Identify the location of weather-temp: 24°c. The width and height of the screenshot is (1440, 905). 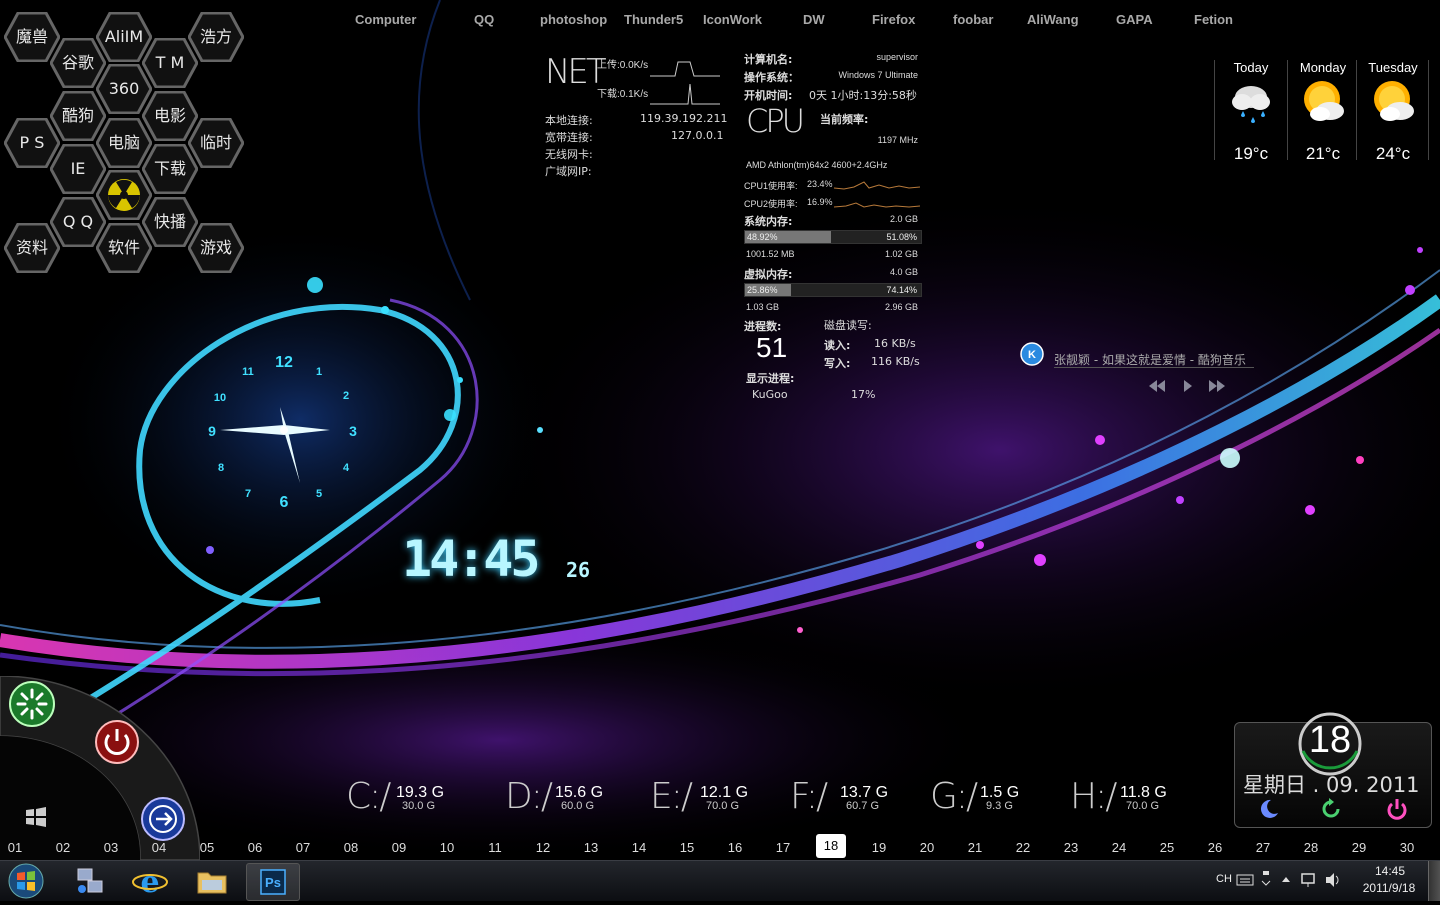
(1393, 153).